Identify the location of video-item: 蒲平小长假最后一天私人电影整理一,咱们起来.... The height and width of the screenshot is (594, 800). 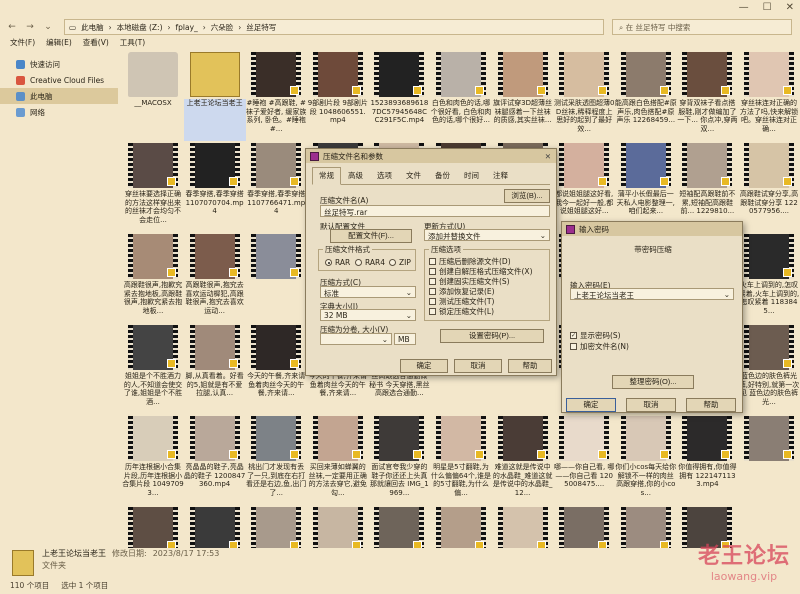
(646, 188).